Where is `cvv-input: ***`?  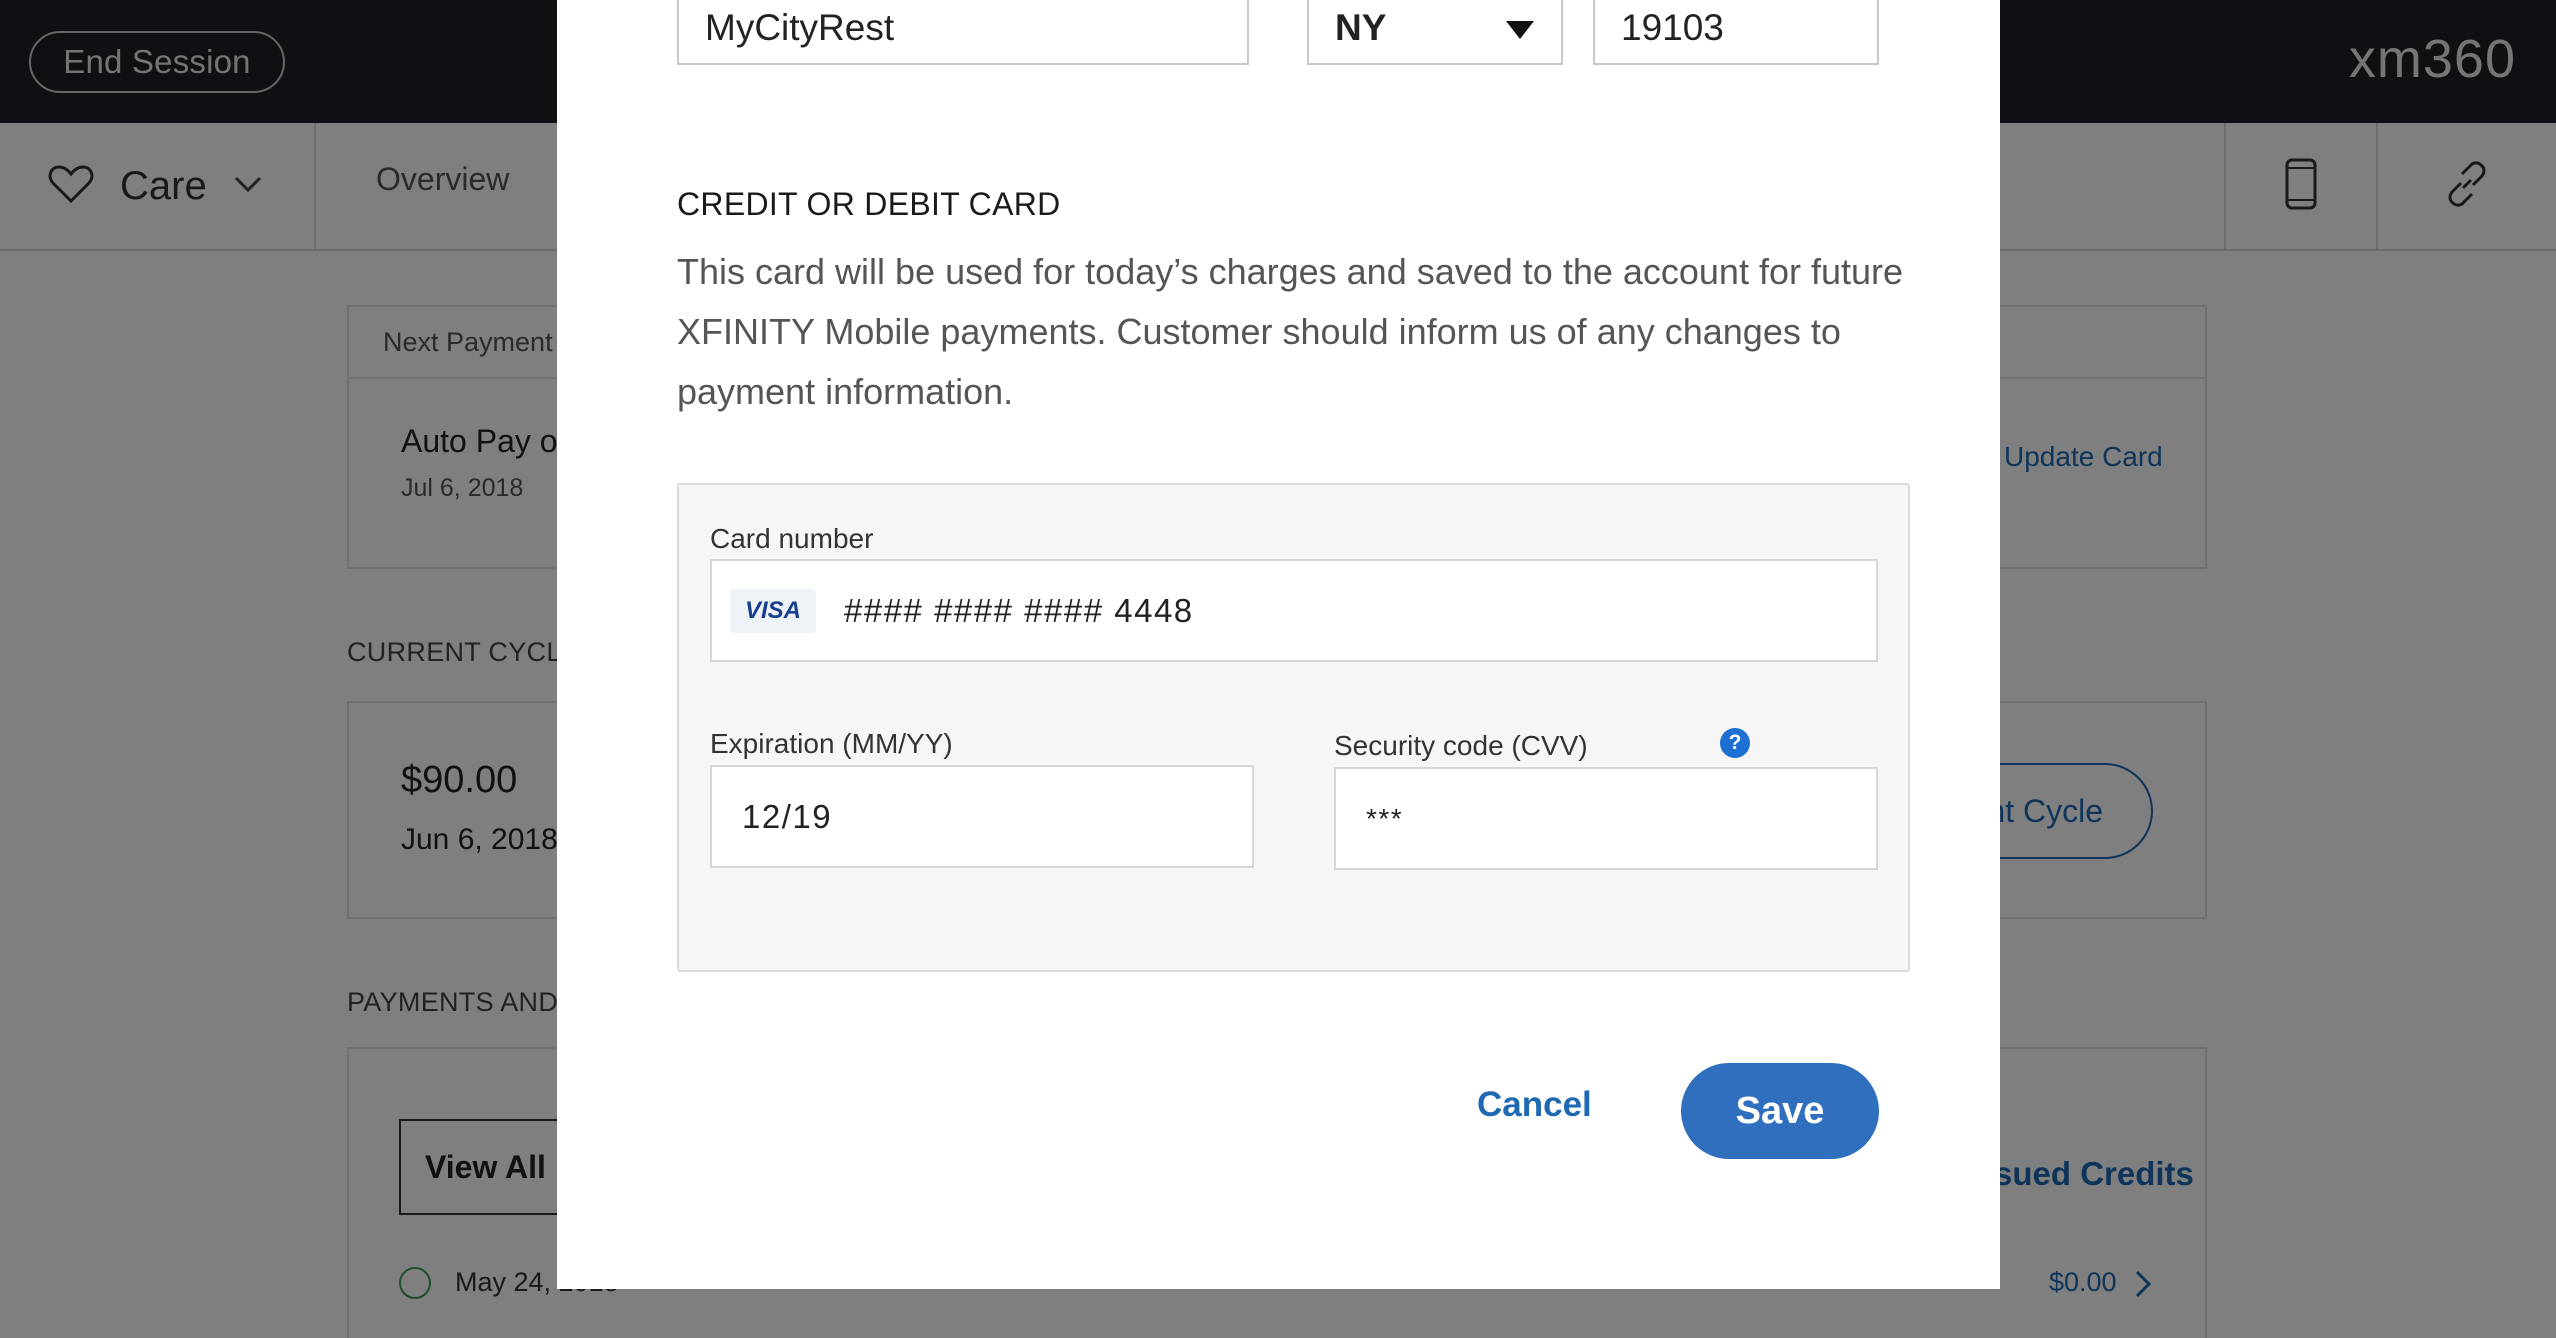 cvv-input: *** is located at coordinates (1606, 818).